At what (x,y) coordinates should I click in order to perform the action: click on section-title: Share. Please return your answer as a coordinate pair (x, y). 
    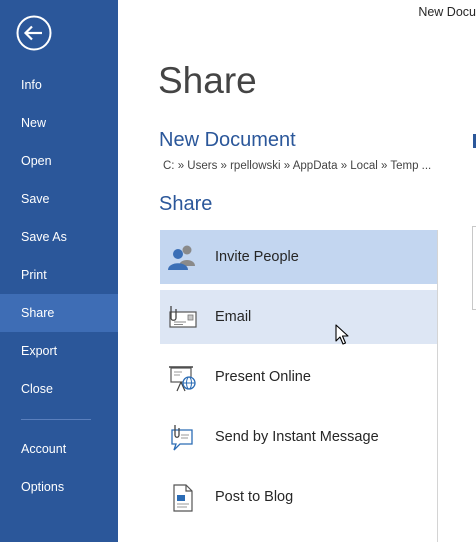
    Looking at the image, I should click on (186, 204).